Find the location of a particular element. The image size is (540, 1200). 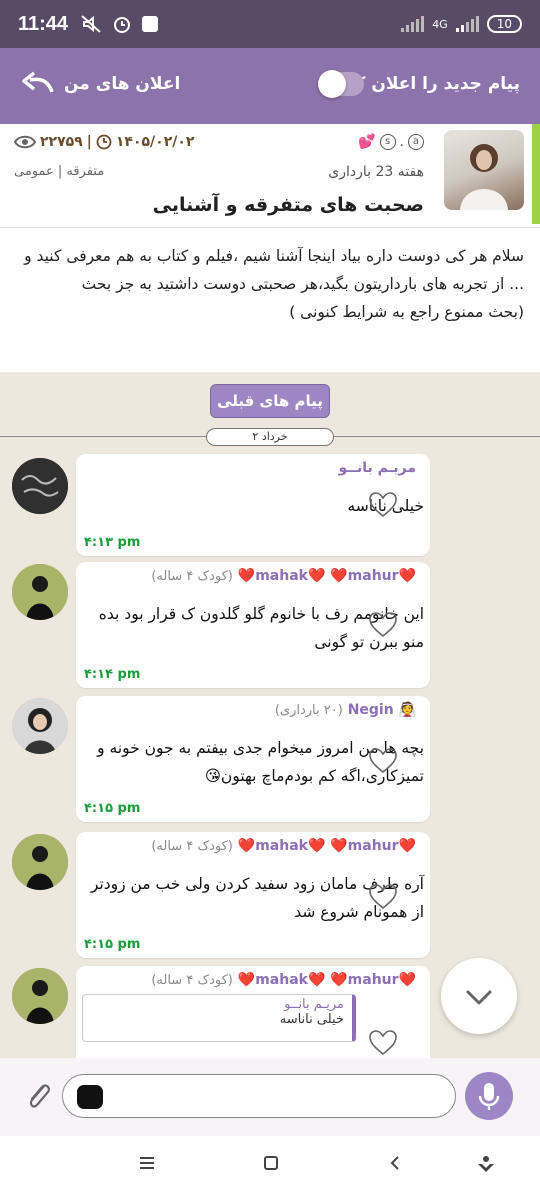

date-divider: ۲ خرداد is located at coordinates (270, 437).